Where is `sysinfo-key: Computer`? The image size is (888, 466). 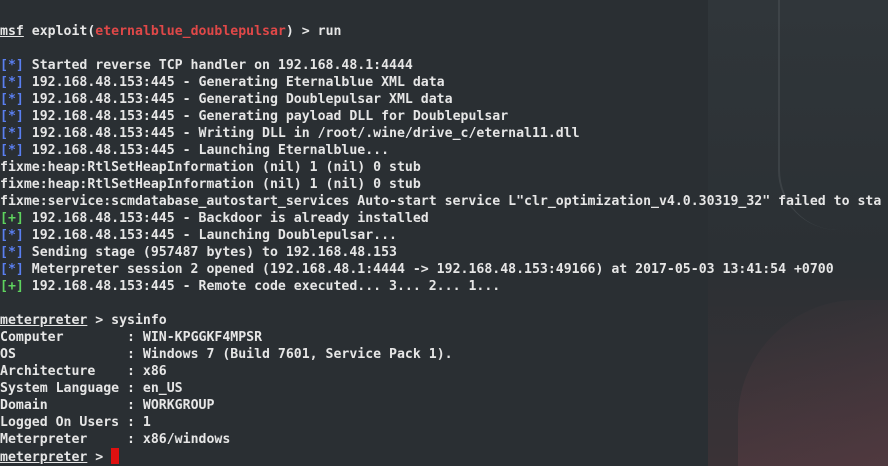
sysinfo-key: Computer is located at coordinates (64, 337).